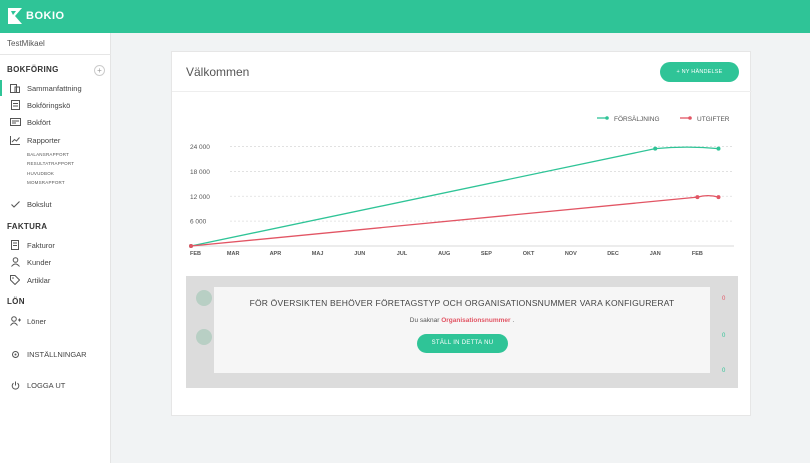 Image resolution: width=810 pixels, height=463 pixels. What do you see at coordinates (33, 69) in the screenshot?
I see `section-bokforing: BOKFÖRING` at bounding box center [33, 69].